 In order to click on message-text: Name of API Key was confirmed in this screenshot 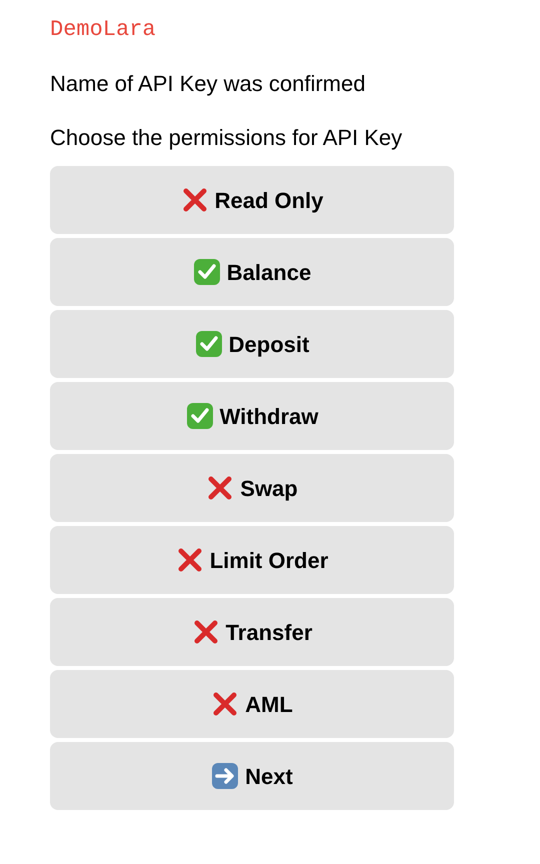, I will do `click(208, 84)`.